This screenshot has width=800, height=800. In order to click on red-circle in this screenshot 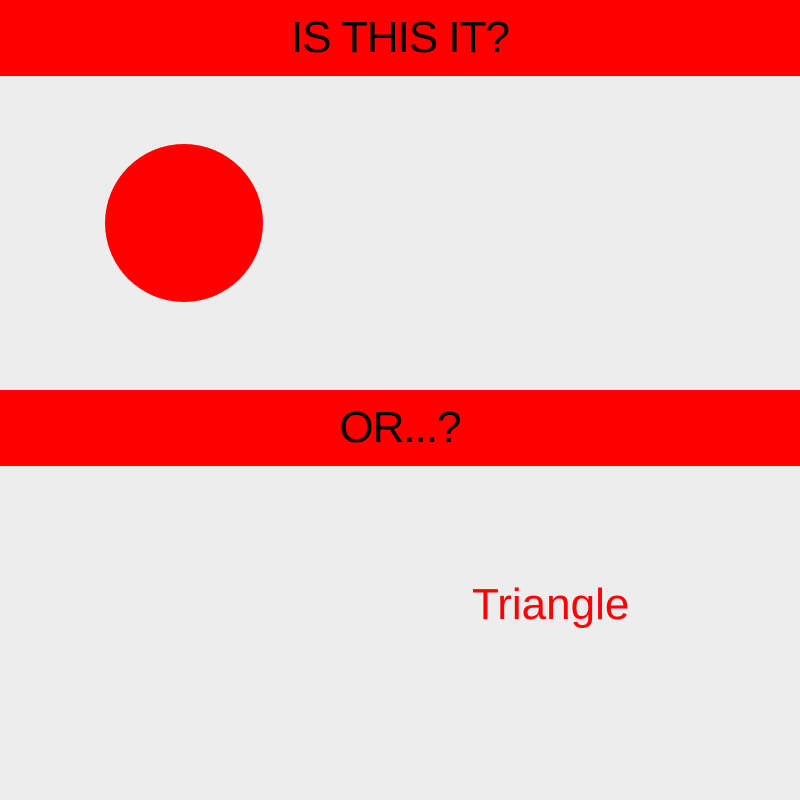, I will do `click(184, 223)`.